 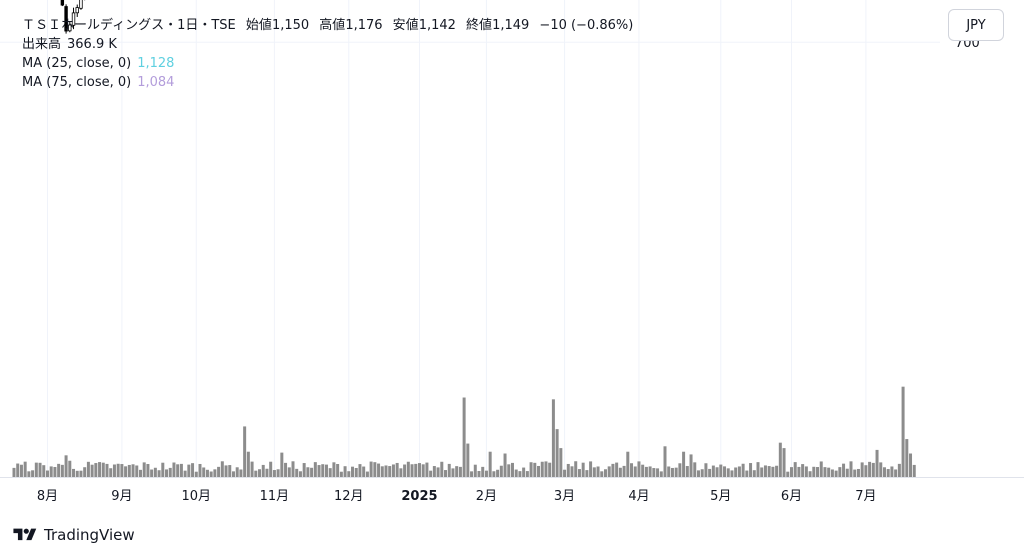 What do you see at coordinates (73, 535) in the screenshot?
I see `brand-footer: TradingView` at bounding box center [73, 535].